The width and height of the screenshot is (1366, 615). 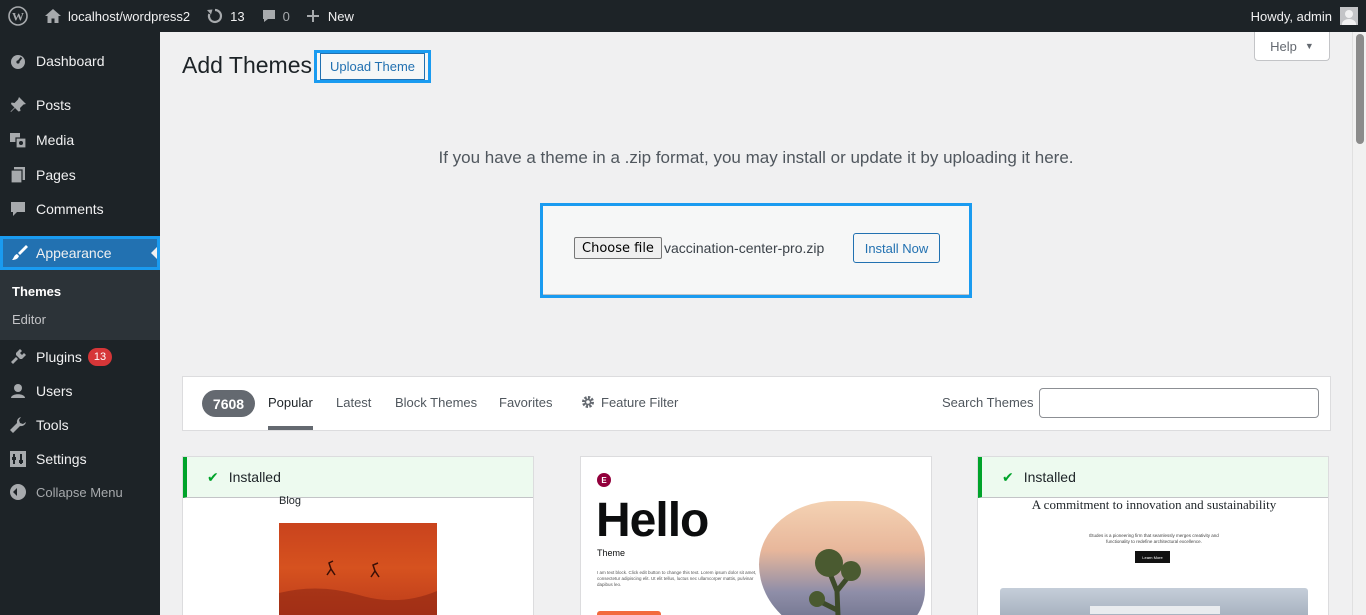 What do you see at coordinates (18, 492) in the screenshot?
I see `collapse-icon` at bounding box center [18, 492].